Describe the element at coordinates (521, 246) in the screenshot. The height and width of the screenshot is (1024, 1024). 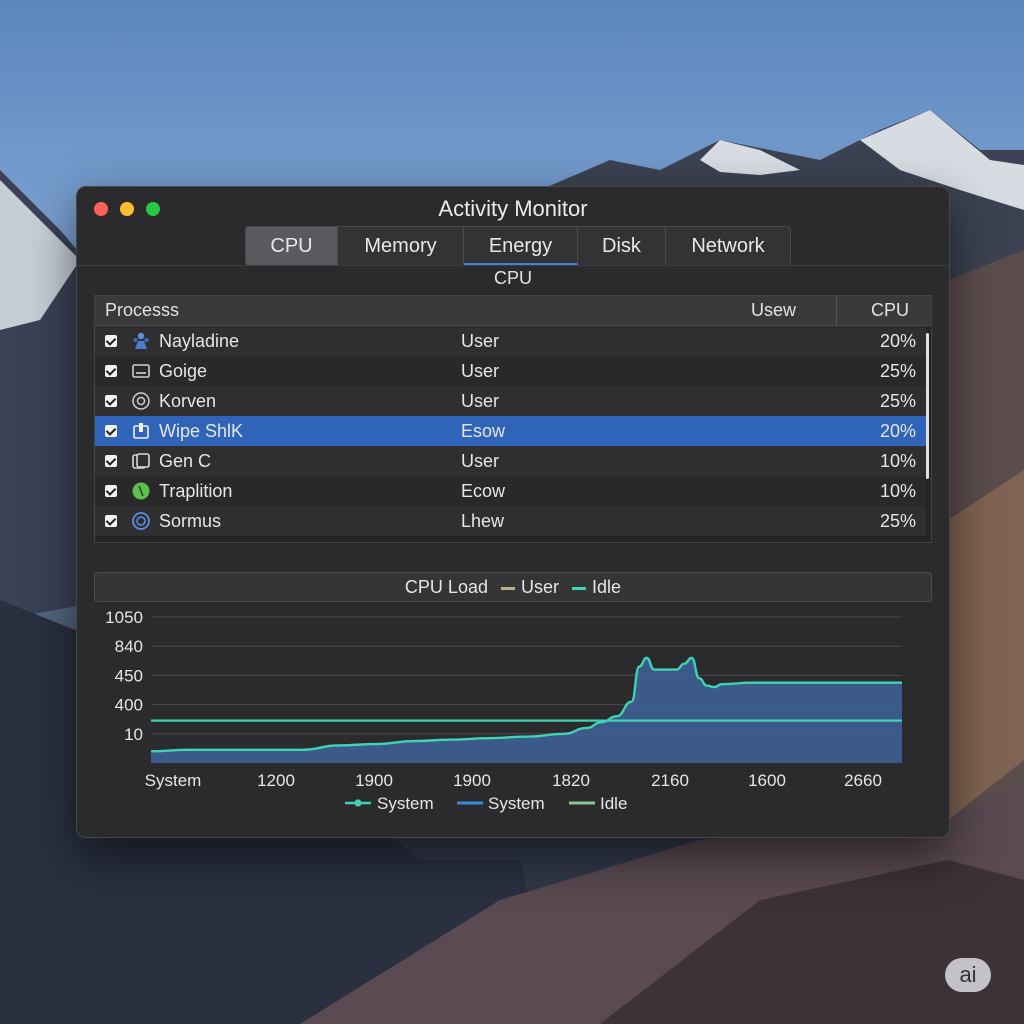
I see `tab-energy: Energy` at that location.